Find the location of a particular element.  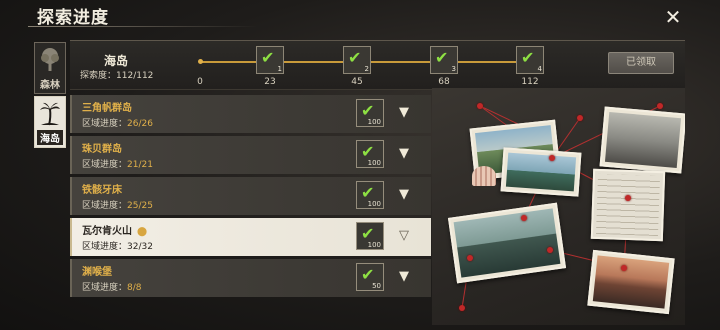

area-progress: 区域进度：21/21 is located at coordinates (117, 163).